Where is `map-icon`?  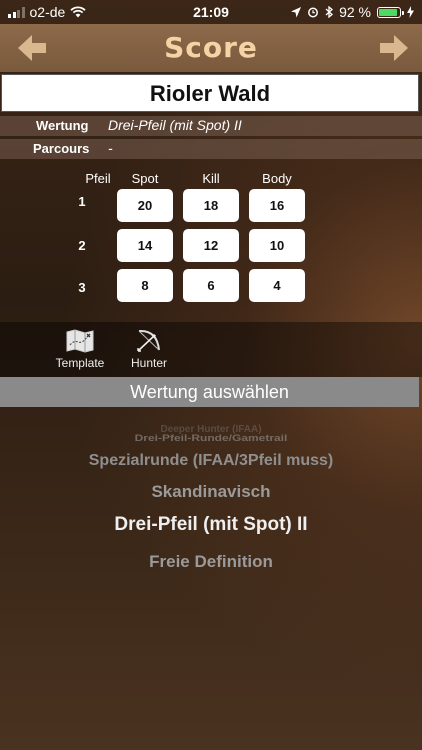
map-icon is located at coordinates (80, 341).